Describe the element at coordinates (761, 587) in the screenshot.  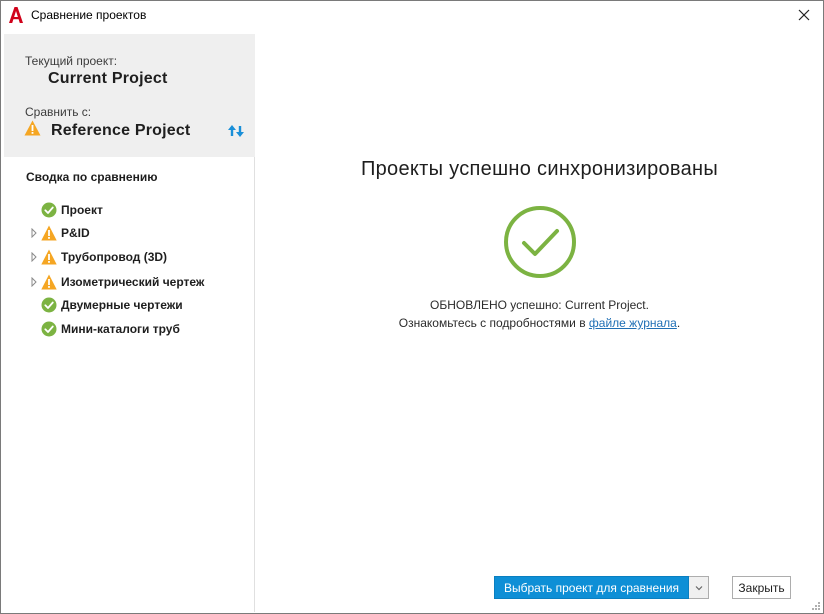
I see `close-button: Закрыть` at that location.